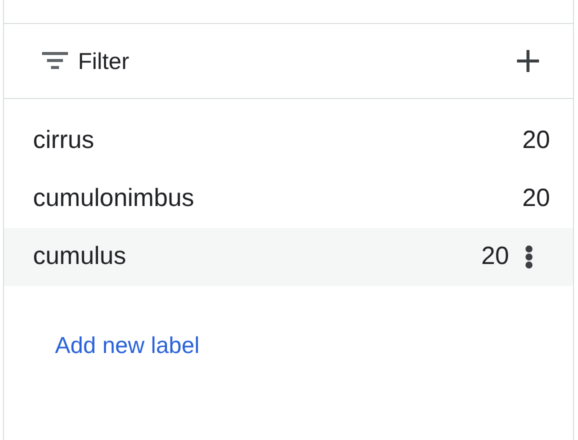  Describe the element at coordinates (529, 257) in the screenshot. I see `more-icon` at that location.